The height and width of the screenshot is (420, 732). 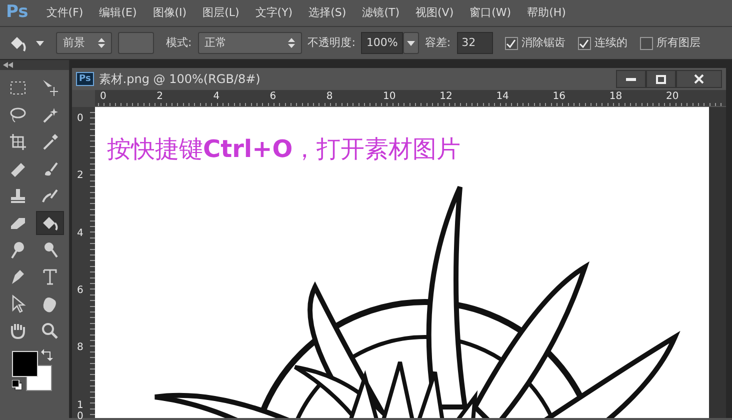 What do you see at coordinates (672, 96) in the screenshot?
I see `ruler-label: 20` at bounding box center [672, 96].